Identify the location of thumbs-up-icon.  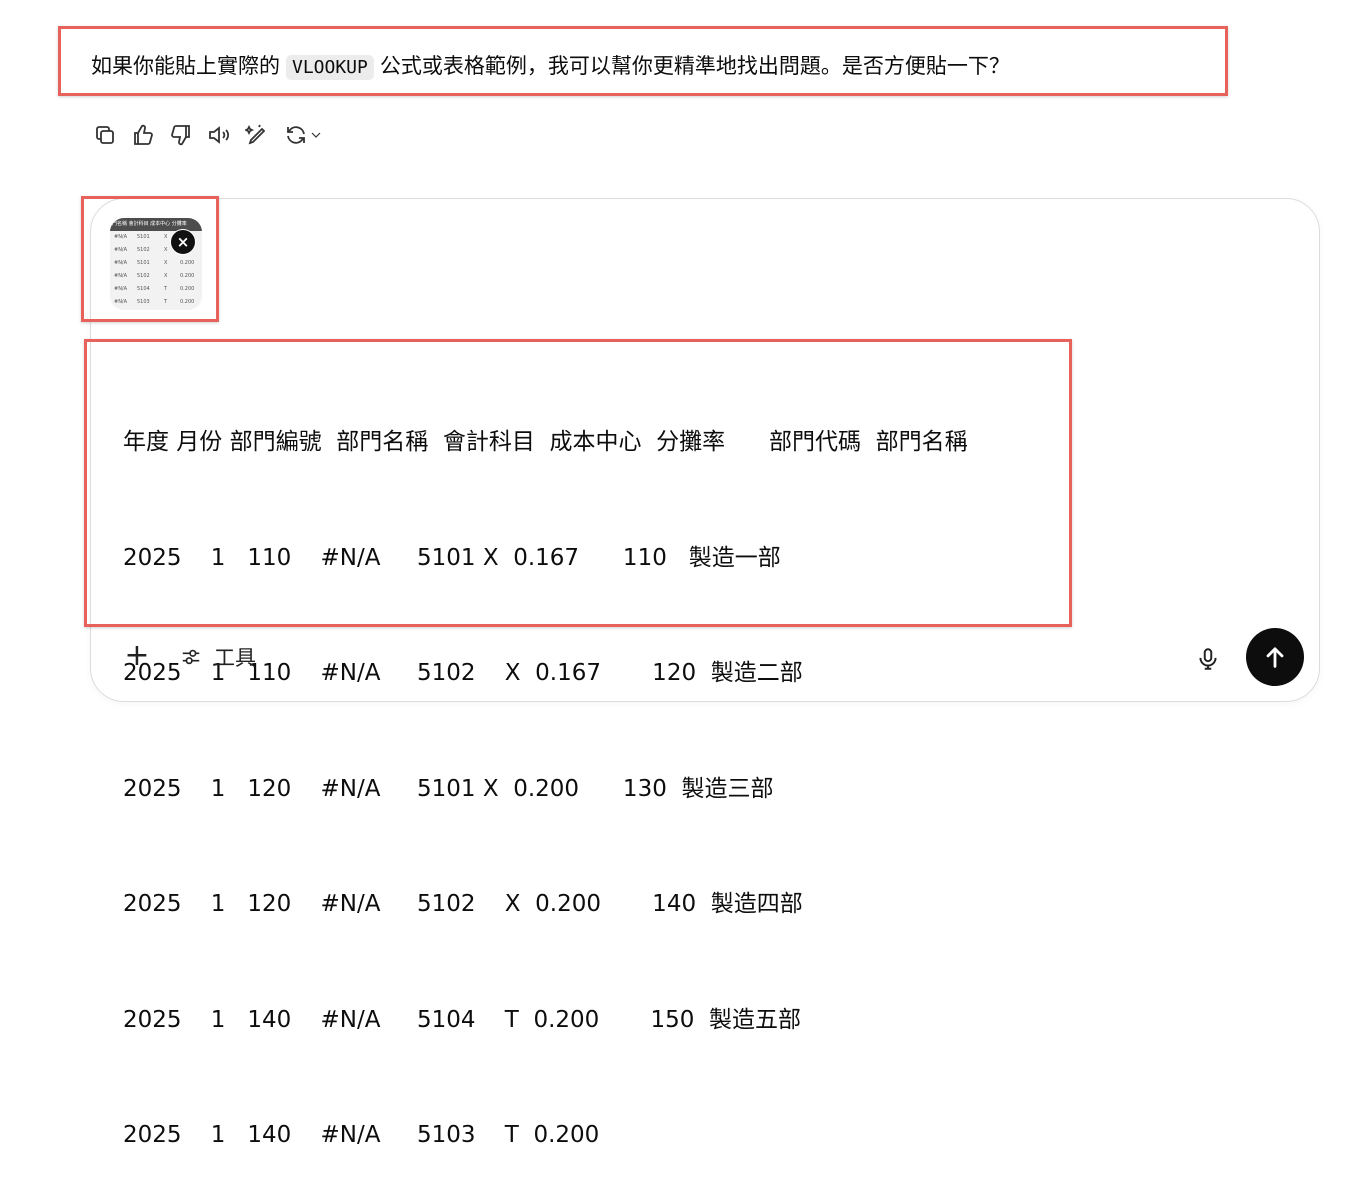
(143, 134).